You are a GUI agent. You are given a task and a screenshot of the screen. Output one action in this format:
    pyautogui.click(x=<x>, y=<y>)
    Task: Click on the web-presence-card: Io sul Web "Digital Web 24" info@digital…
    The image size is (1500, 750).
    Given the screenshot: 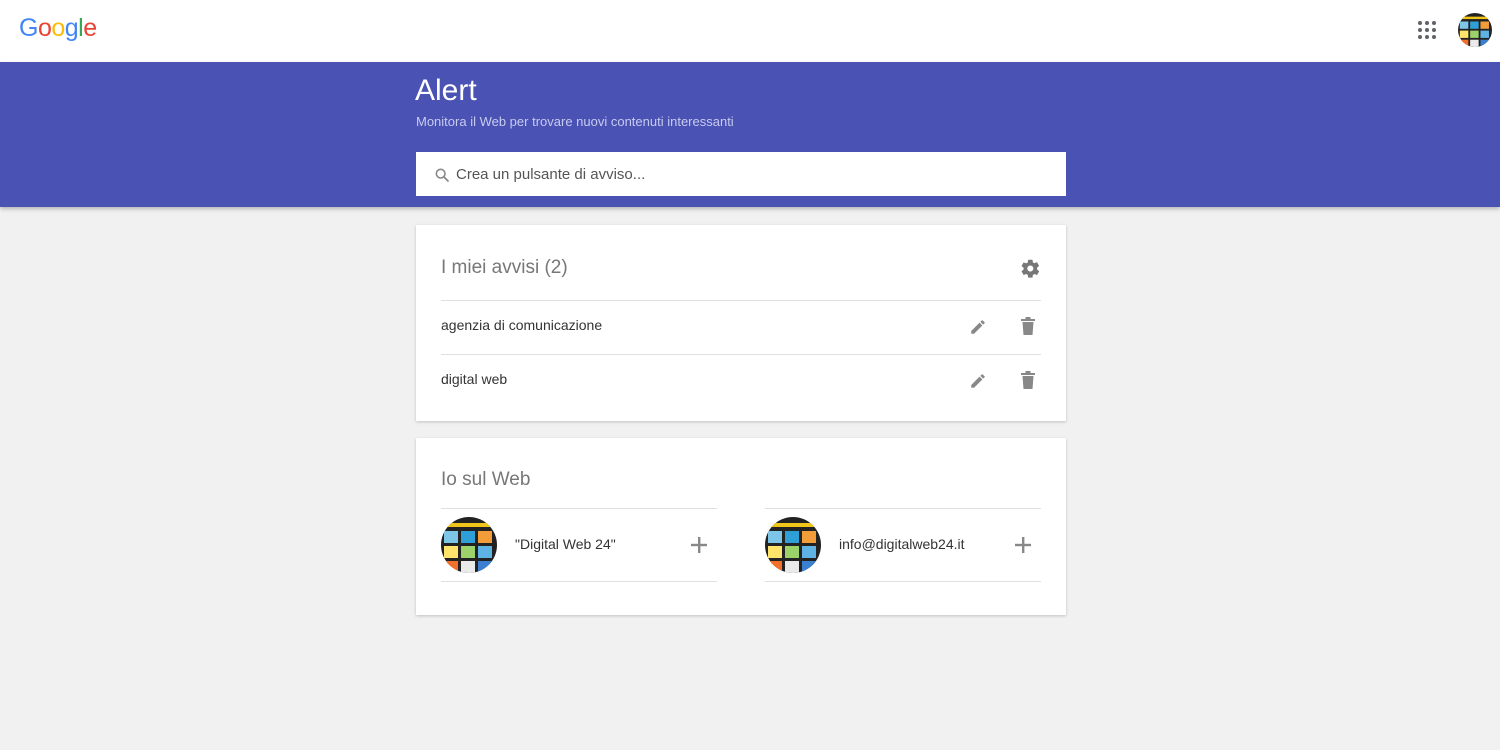 What is the action you would take?
    pyautogui.click(x=741, y=526)
    